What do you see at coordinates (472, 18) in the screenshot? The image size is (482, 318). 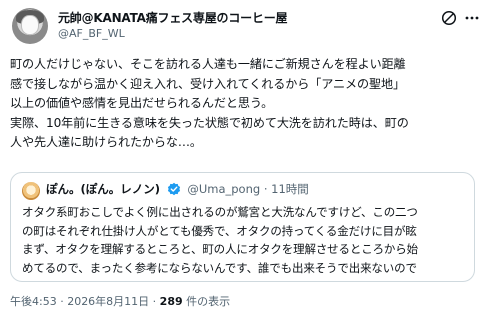 I see `more-horizontal-icon` at bounding box center [472, 18].